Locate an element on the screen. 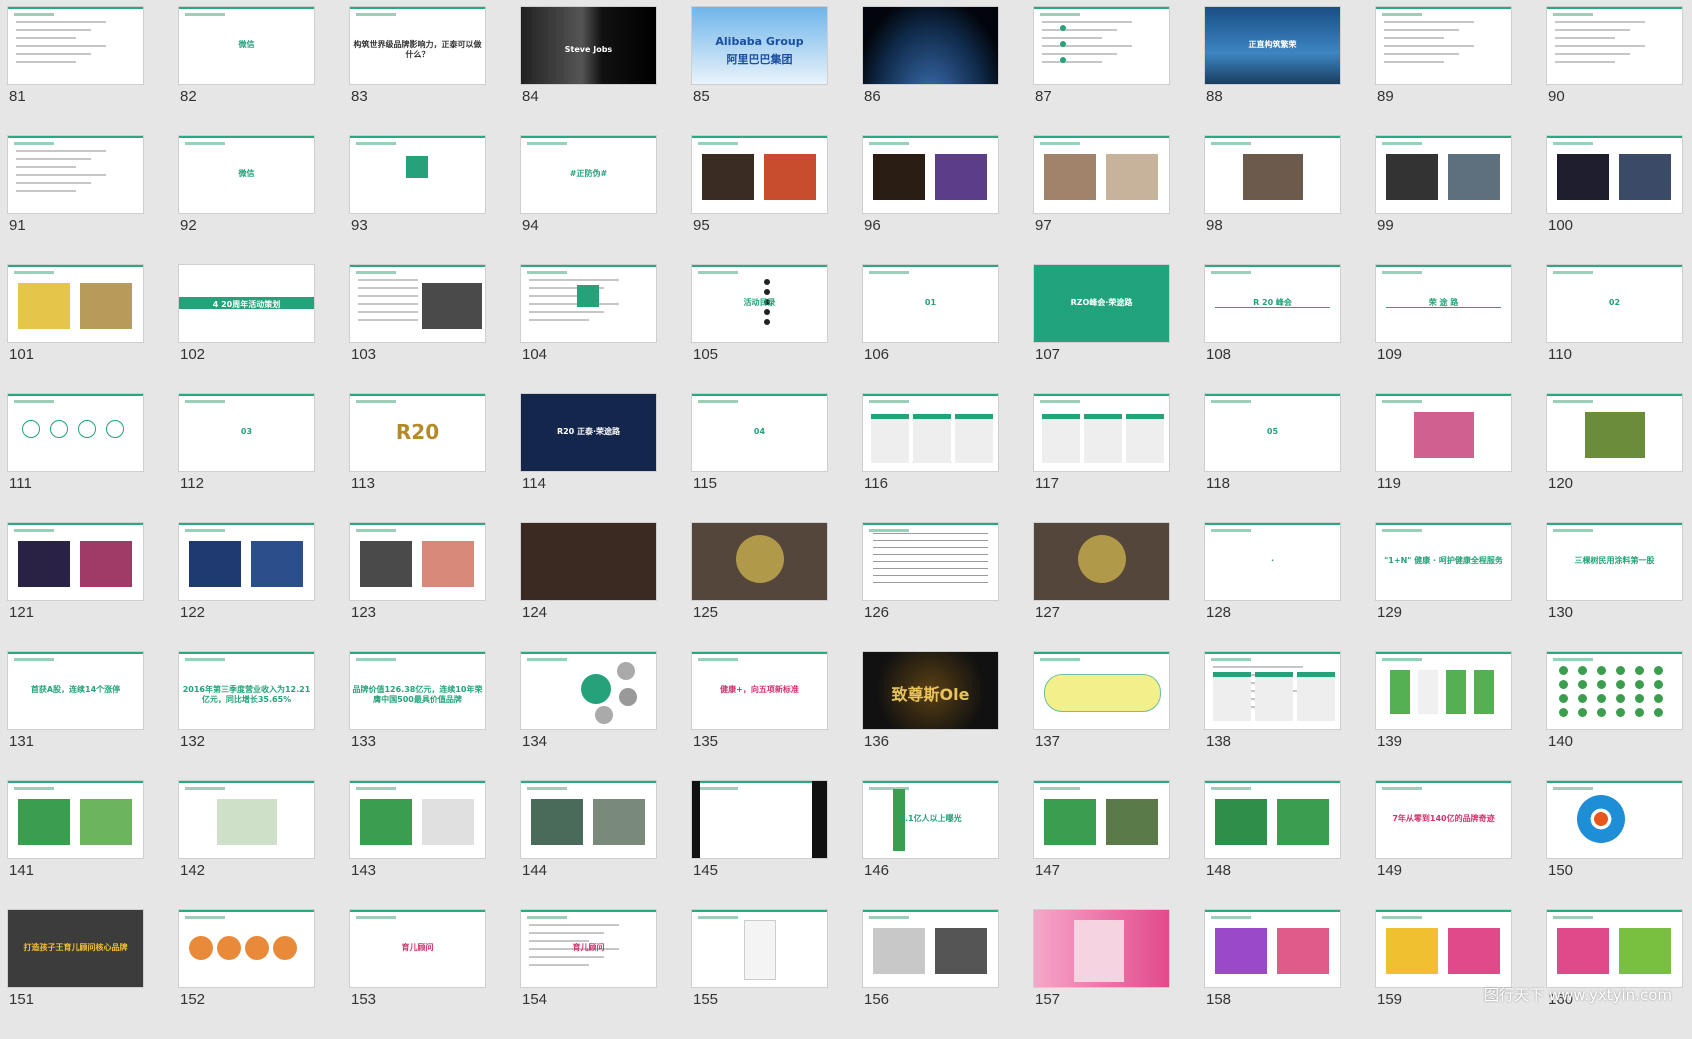  slide-89: 89 is located at coordinates (1443, 71).